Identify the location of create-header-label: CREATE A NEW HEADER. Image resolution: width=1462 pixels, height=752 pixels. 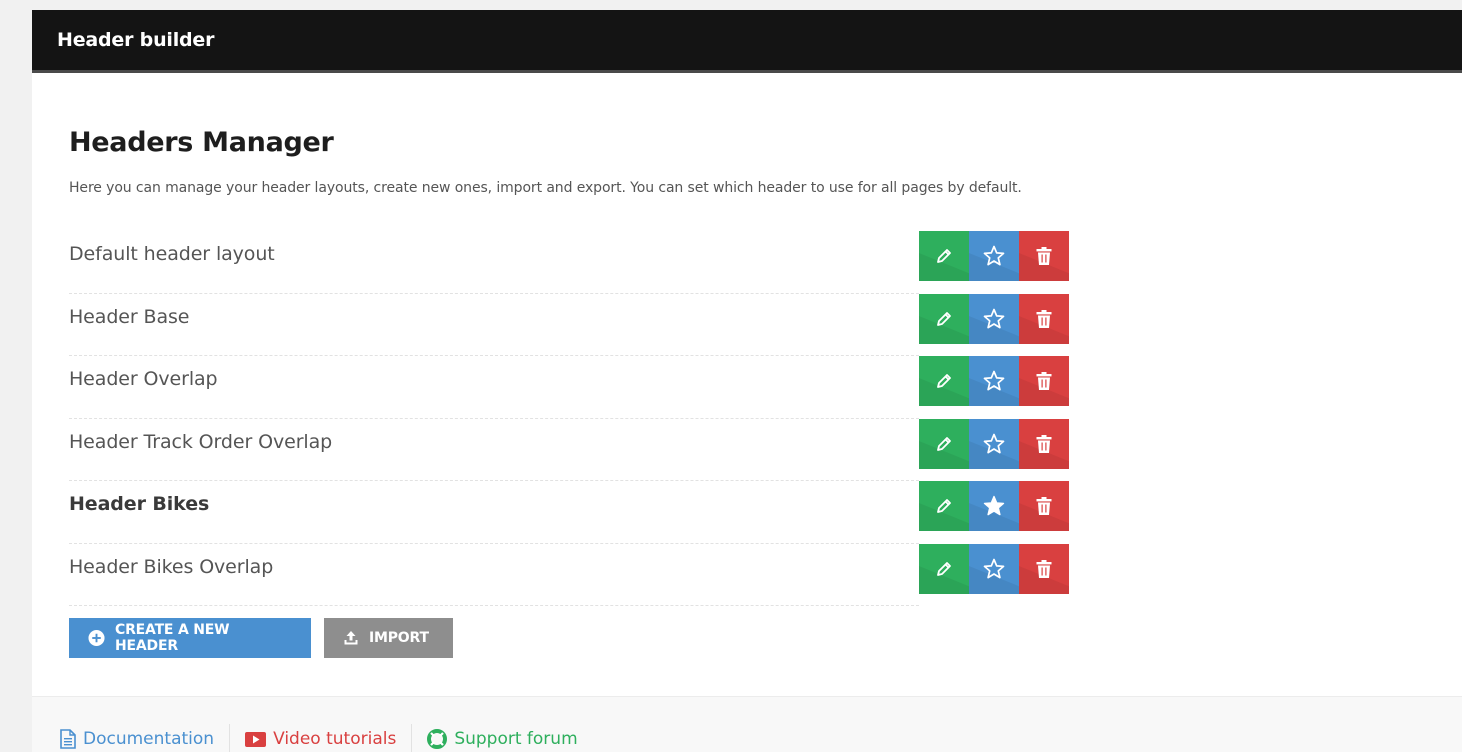
(172, 638).